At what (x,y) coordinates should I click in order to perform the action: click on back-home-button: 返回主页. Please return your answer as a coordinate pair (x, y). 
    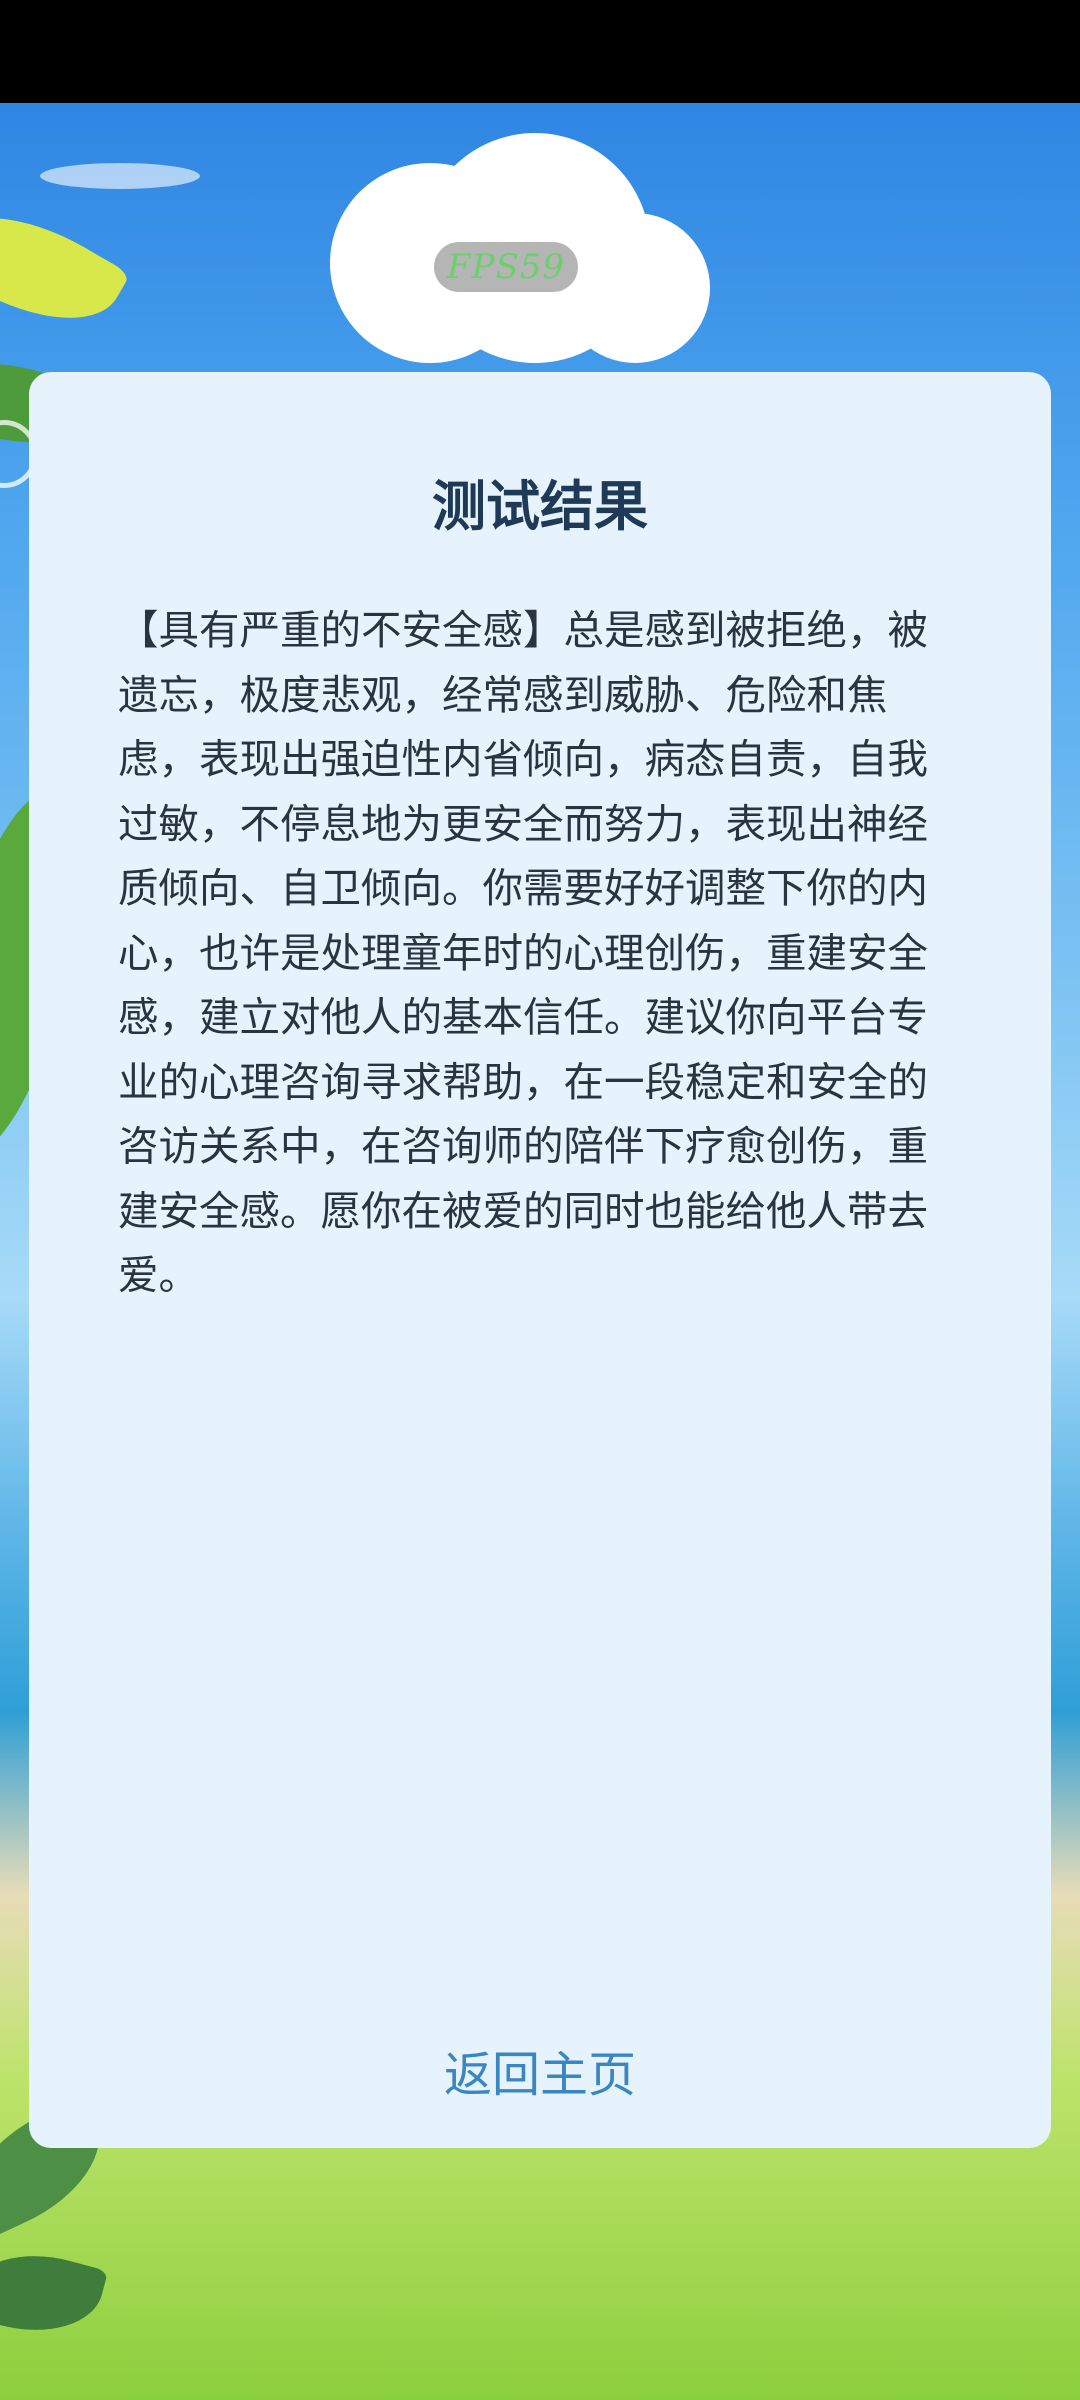
    Looking at the image, I should click on (540, 2070).